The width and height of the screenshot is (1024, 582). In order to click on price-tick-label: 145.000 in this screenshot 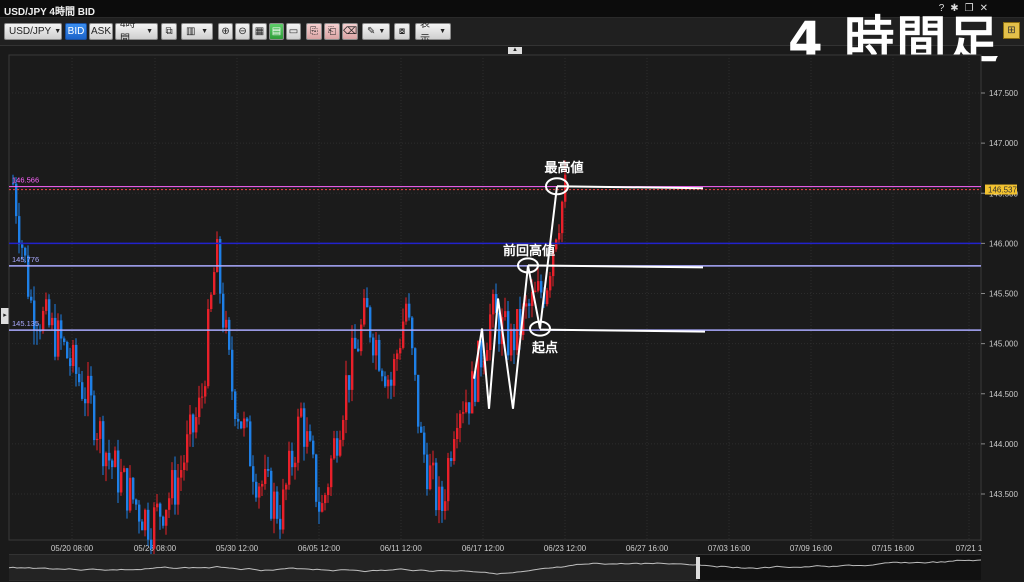, I will do `click(1003, 344)`.